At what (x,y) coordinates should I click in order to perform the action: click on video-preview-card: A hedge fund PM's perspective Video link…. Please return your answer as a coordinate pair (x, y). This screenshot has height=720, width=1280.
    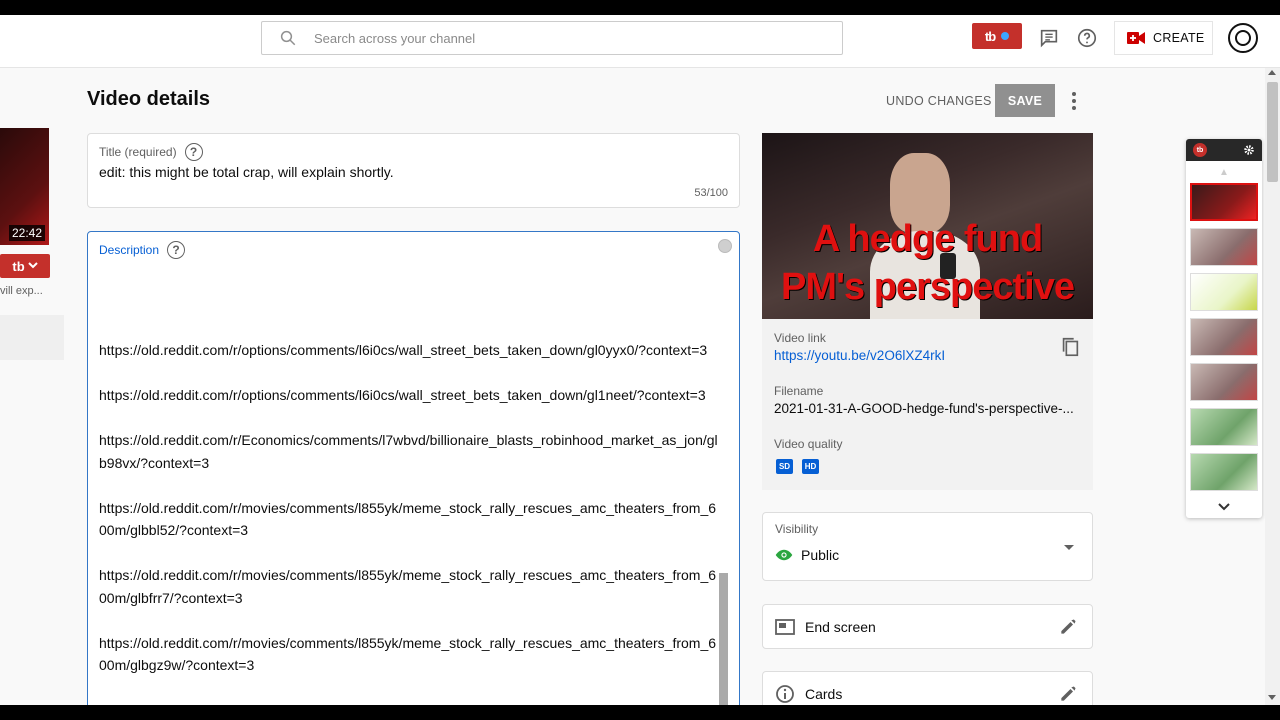
    Looking at the image, I should click on (927, 311).